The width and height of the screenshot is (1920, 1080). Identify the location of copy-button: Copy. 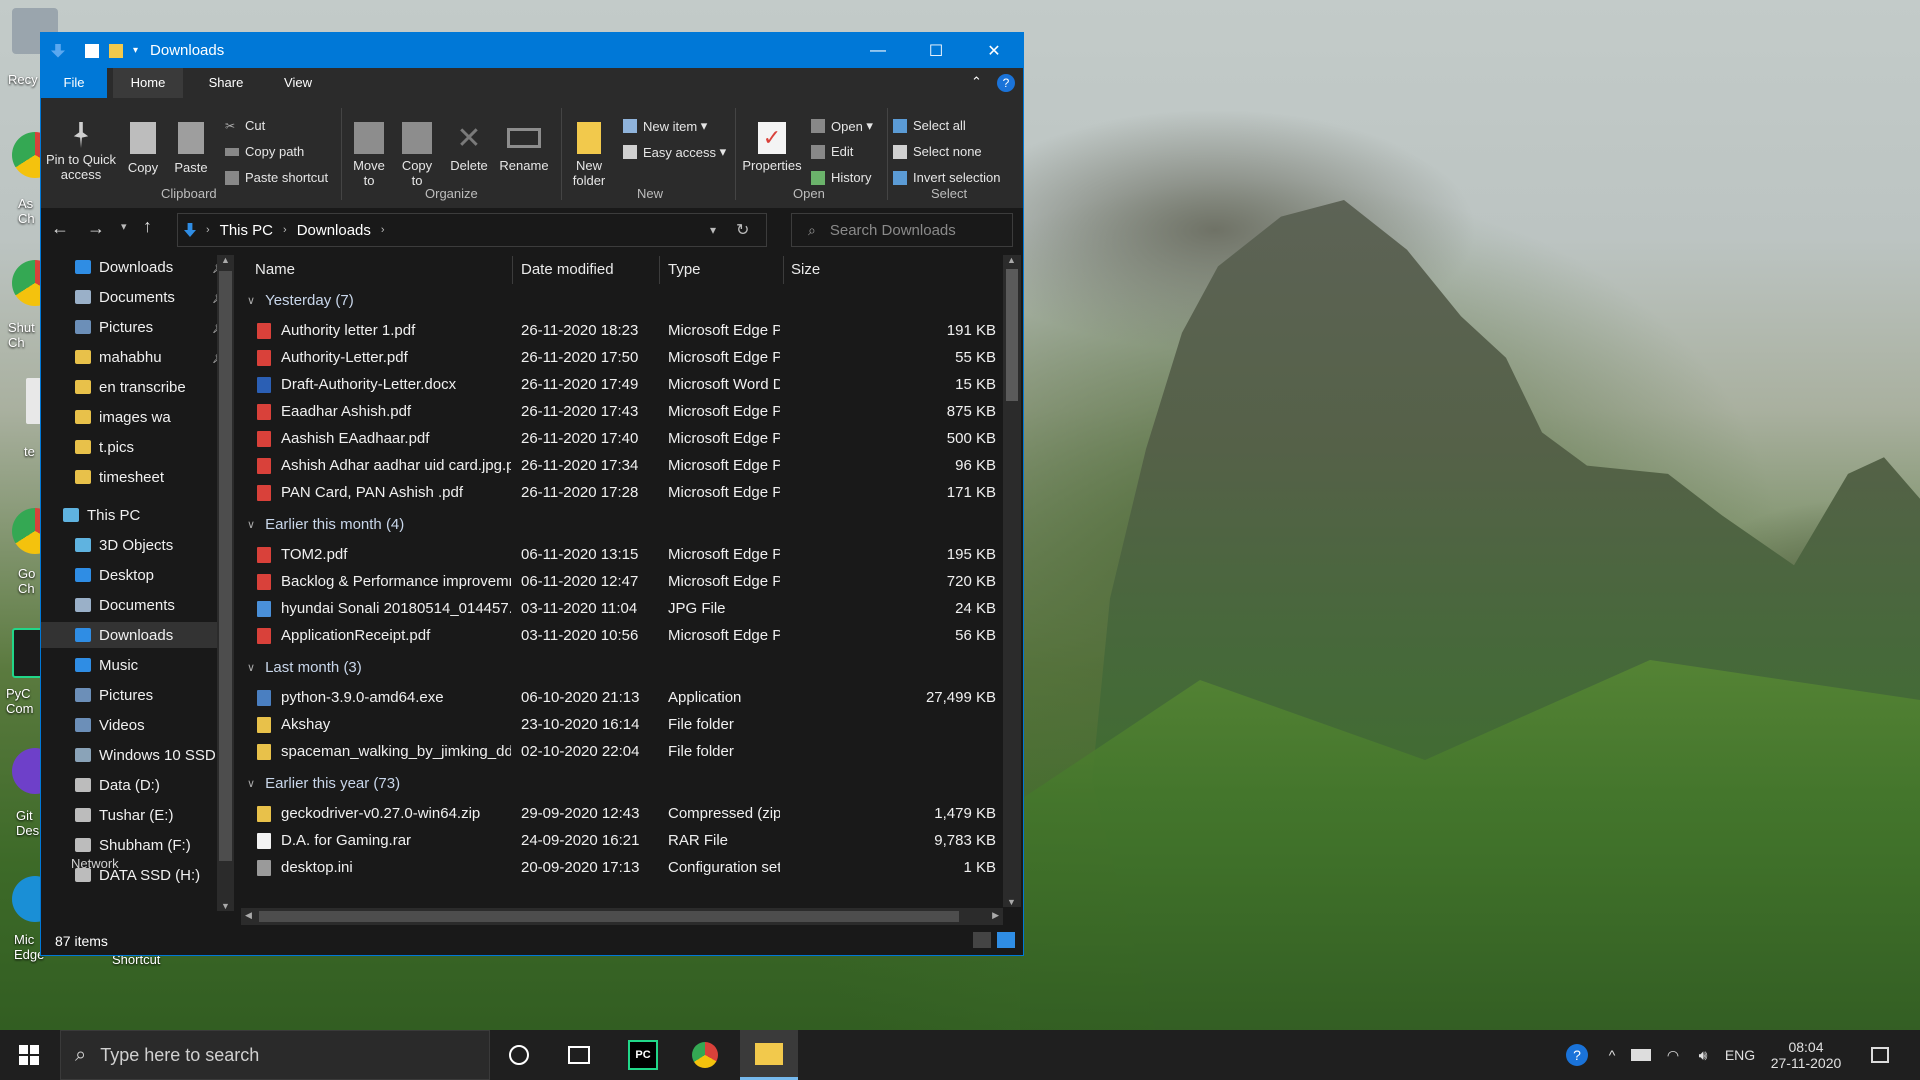
(143, 148).